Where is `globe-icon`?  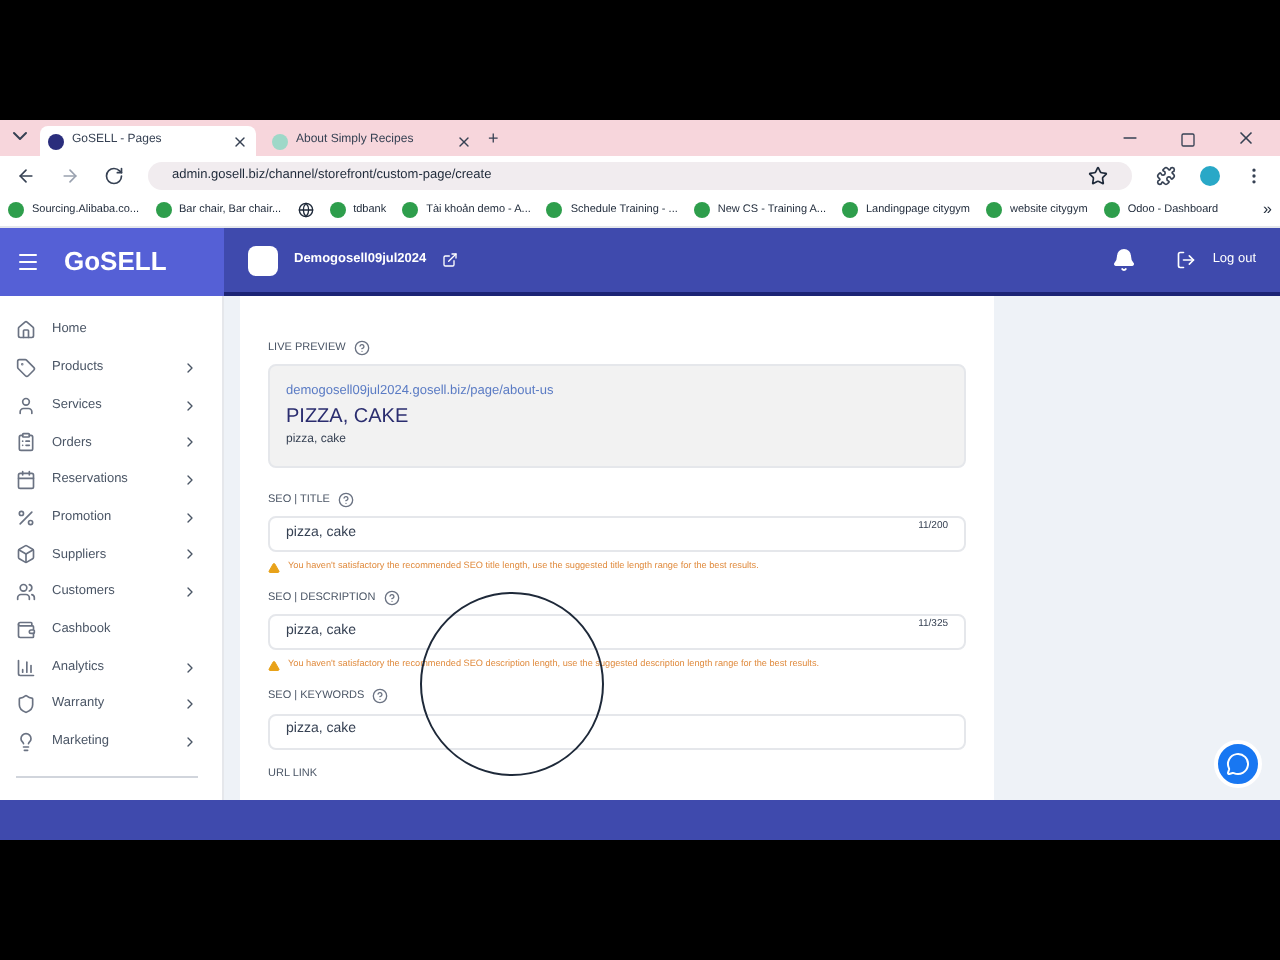
globe-icon is located at coordinates (305, 210).